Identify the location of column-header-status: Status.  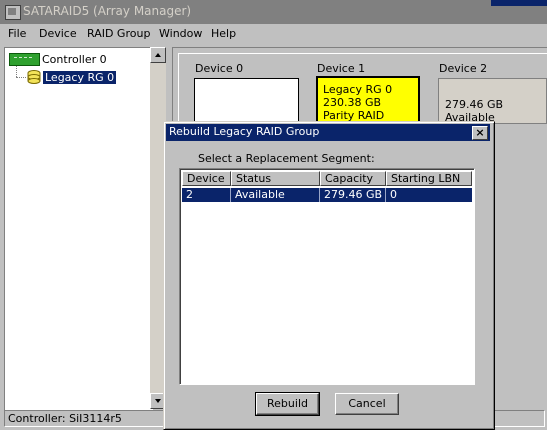
(275, 178).